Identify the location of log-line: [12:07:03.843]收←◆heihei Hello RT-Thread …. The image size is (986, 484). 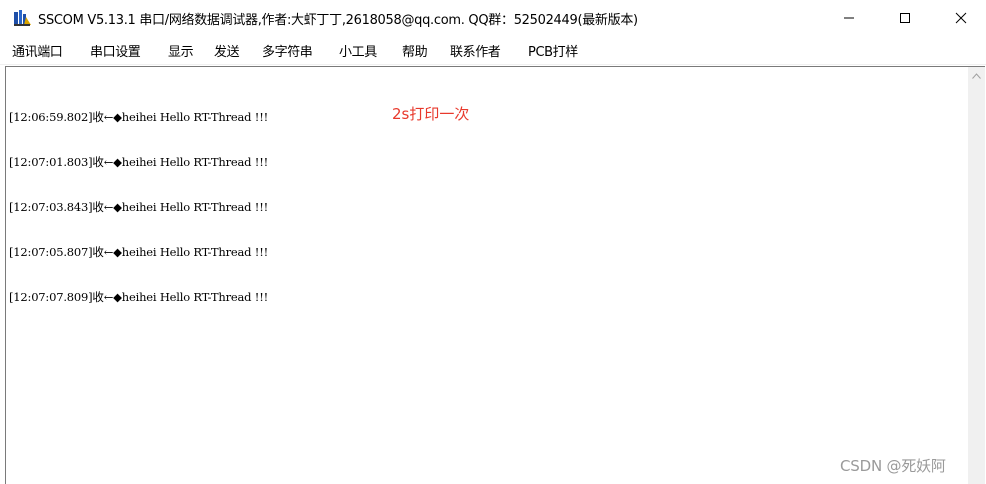
(139, 207).